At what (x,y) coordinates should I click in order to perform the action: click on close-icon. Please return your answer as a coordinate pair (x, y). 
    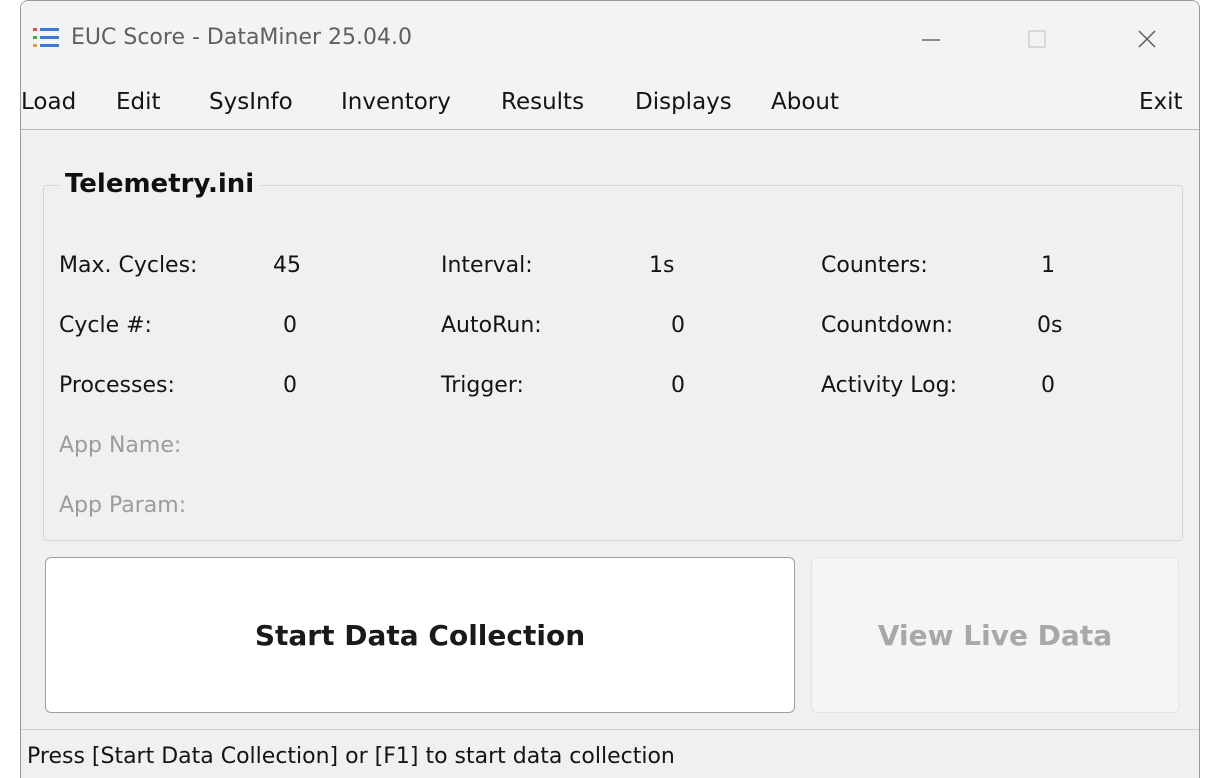
    Looking at the image, I should click on (1147, 39).